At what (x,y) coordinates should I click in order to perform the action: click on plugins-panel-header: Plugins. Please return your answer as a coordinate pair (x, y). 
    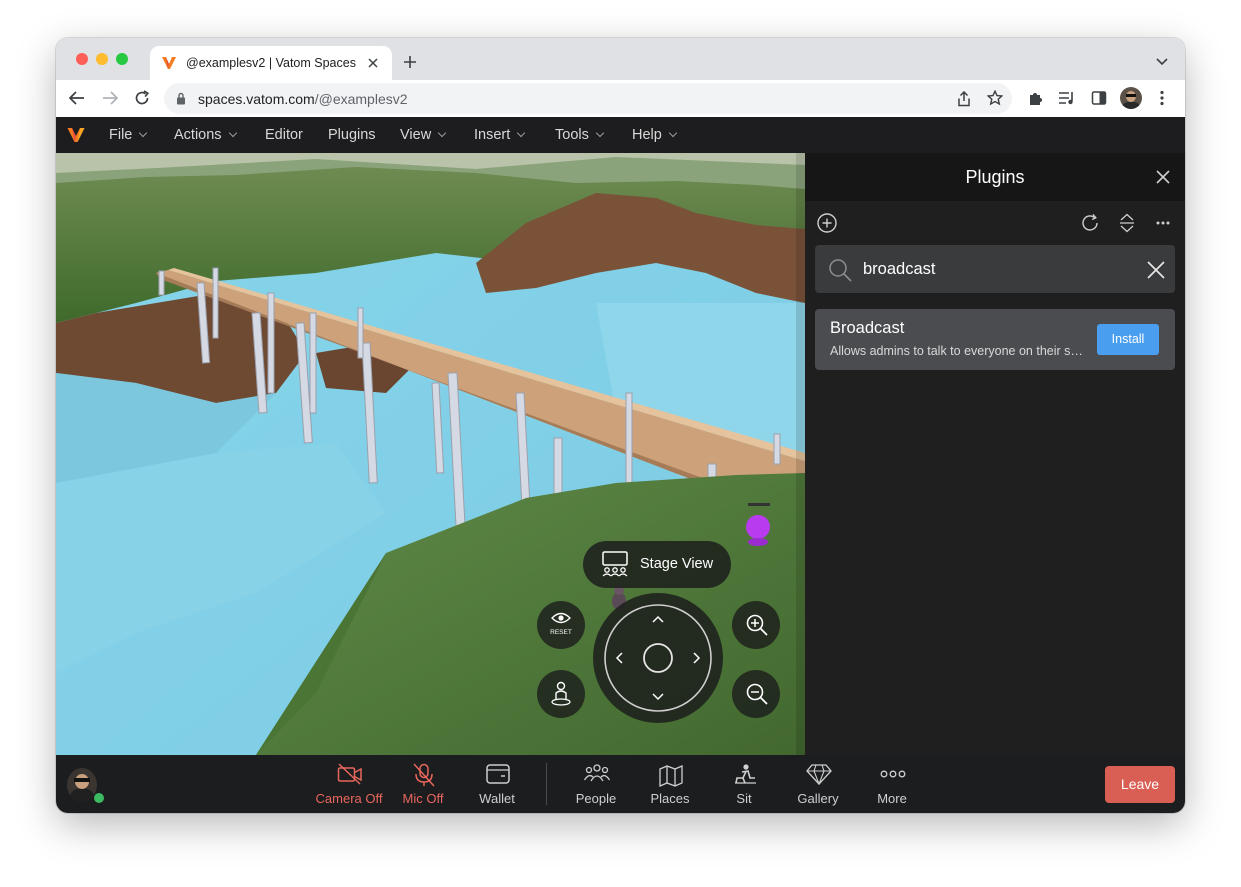
    Looking at the image, I should click on (995, 177).